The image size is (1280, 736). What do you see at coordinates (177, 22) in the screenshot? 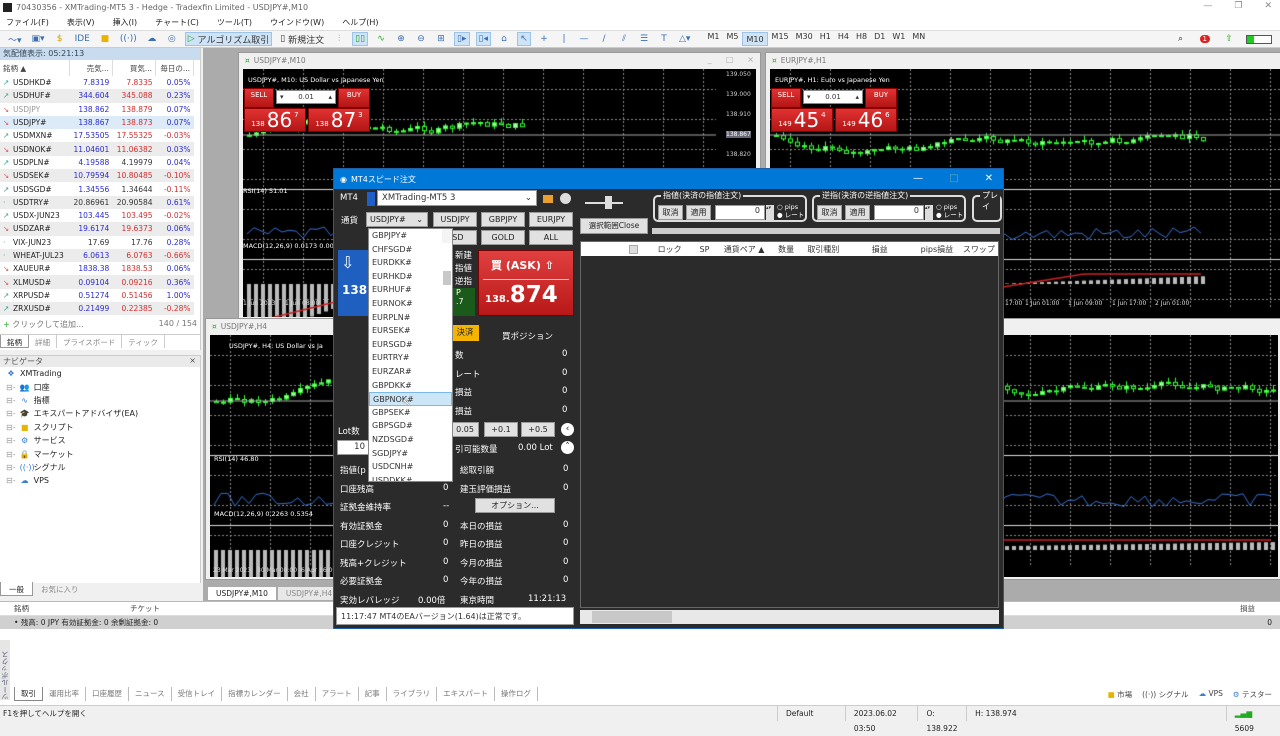
I see `menu-chart: チャート(C)` at bounding box center [177, 22].